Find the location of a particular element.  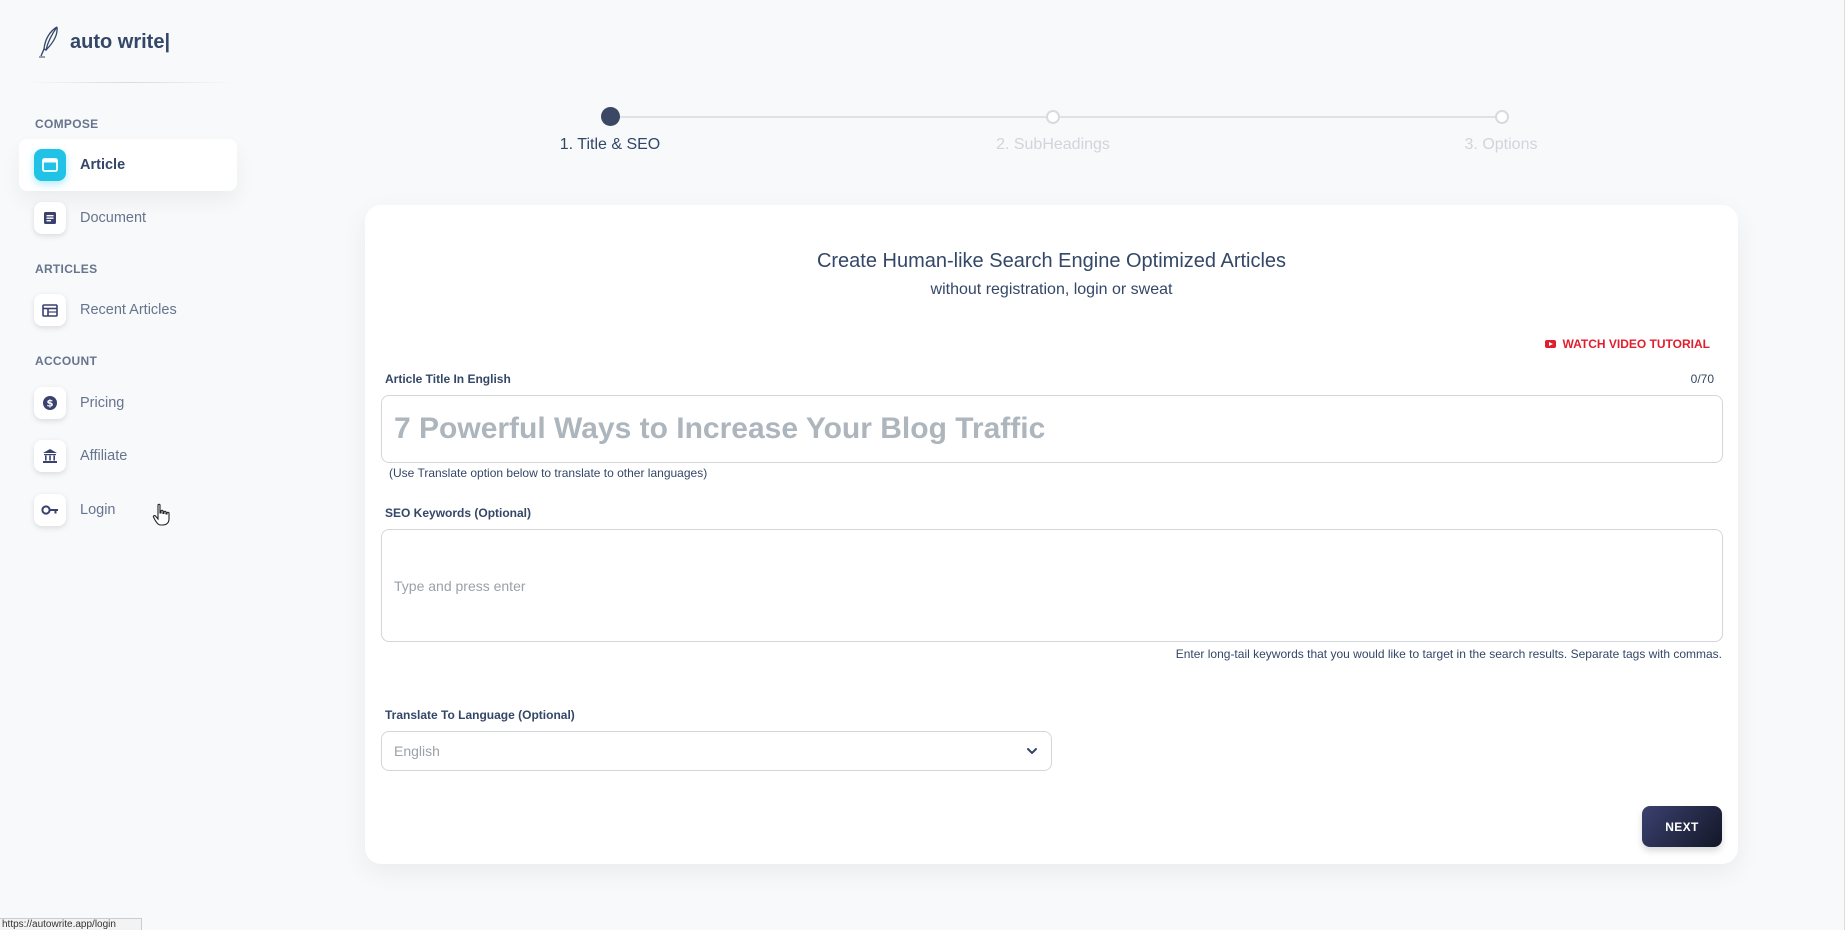

hand-pointer-cursor-icon is located at coordinates (161, 514).